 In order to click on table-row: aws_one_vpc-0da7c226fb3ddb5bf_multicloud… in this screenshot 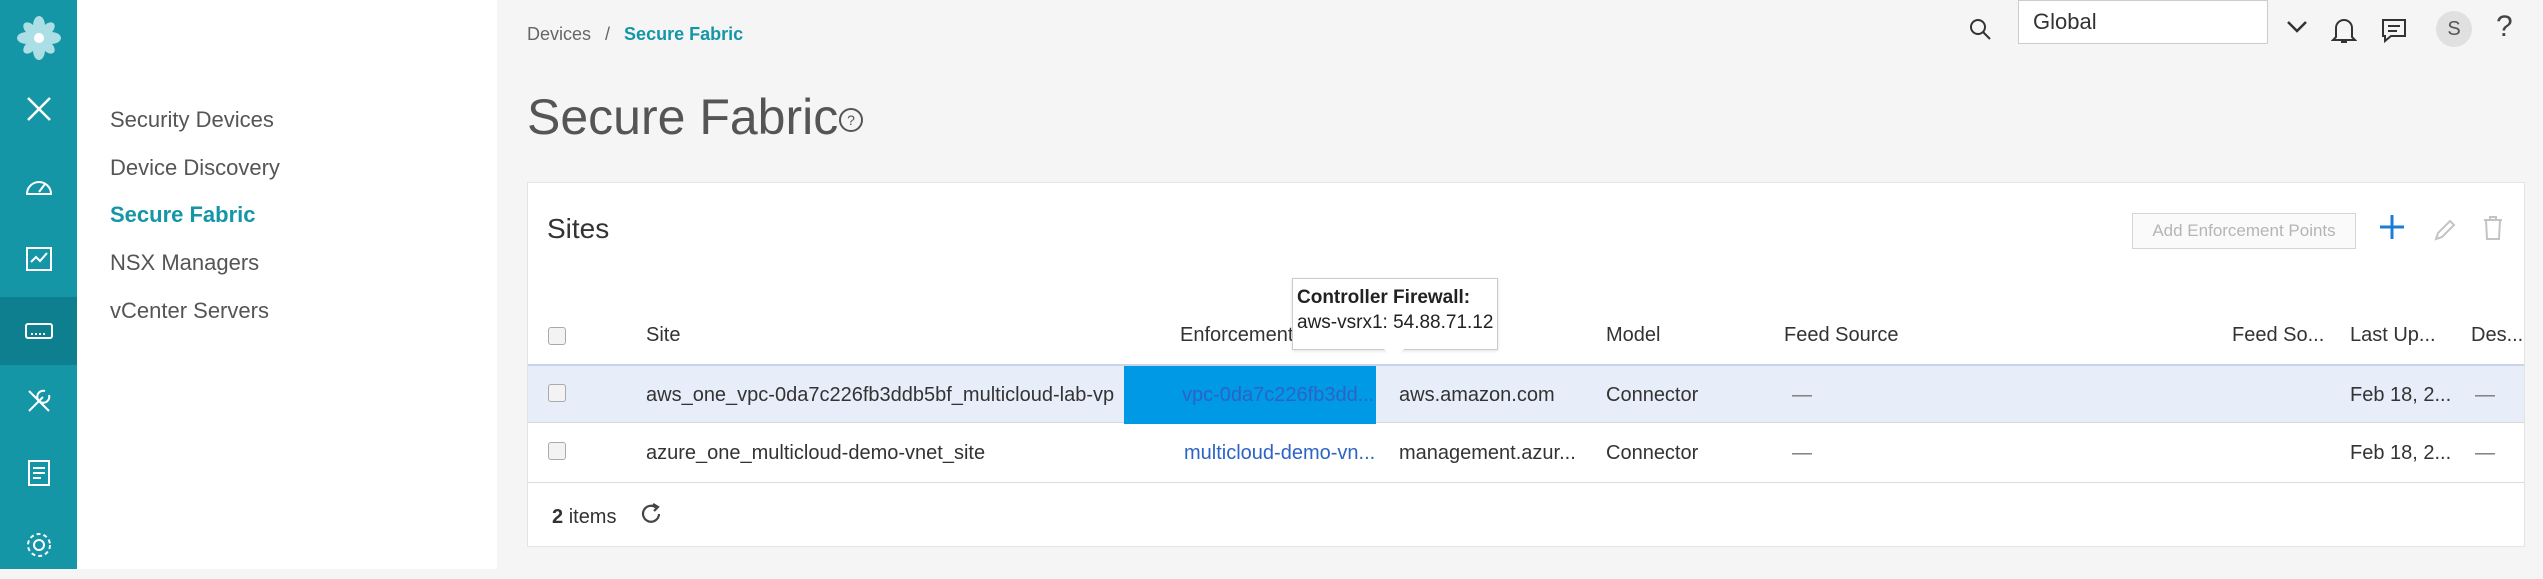, I will do `click(1526, 394)`.